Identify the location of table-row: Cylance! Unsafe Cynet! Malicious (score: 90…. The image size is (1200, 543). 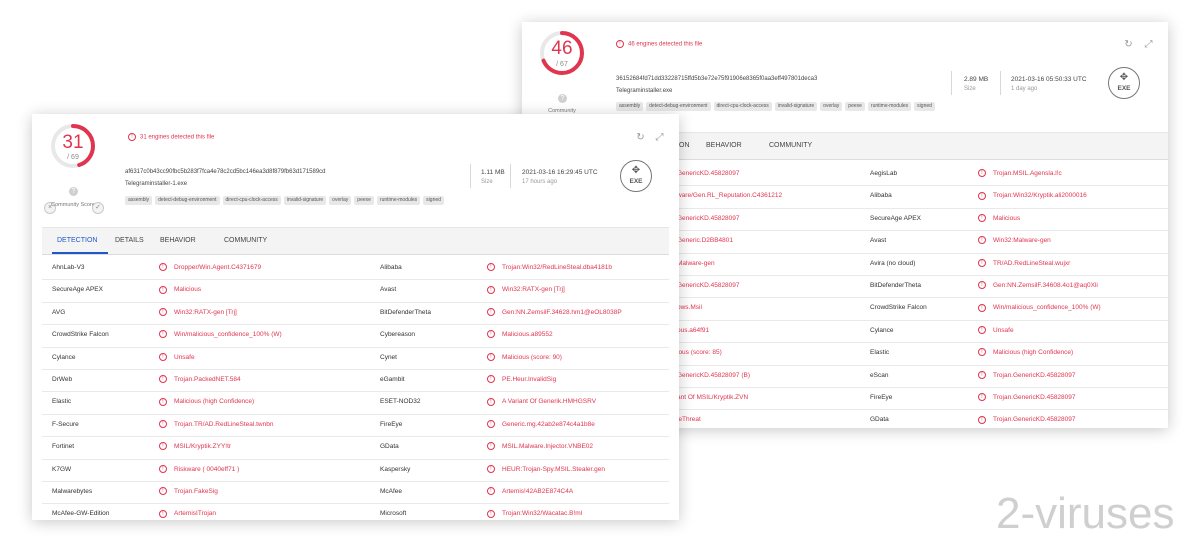
(355, 358).